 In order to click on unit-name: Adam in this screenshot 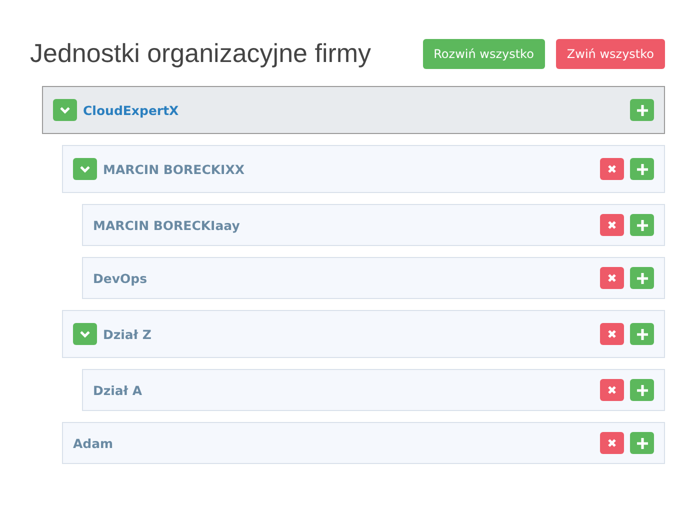, I will do `click(93, 443)`.